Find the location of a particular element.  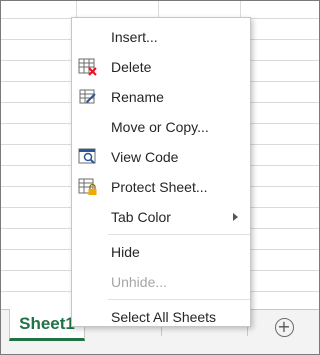

menu-item-view-code: View Code is located at coordinates (161, 157).